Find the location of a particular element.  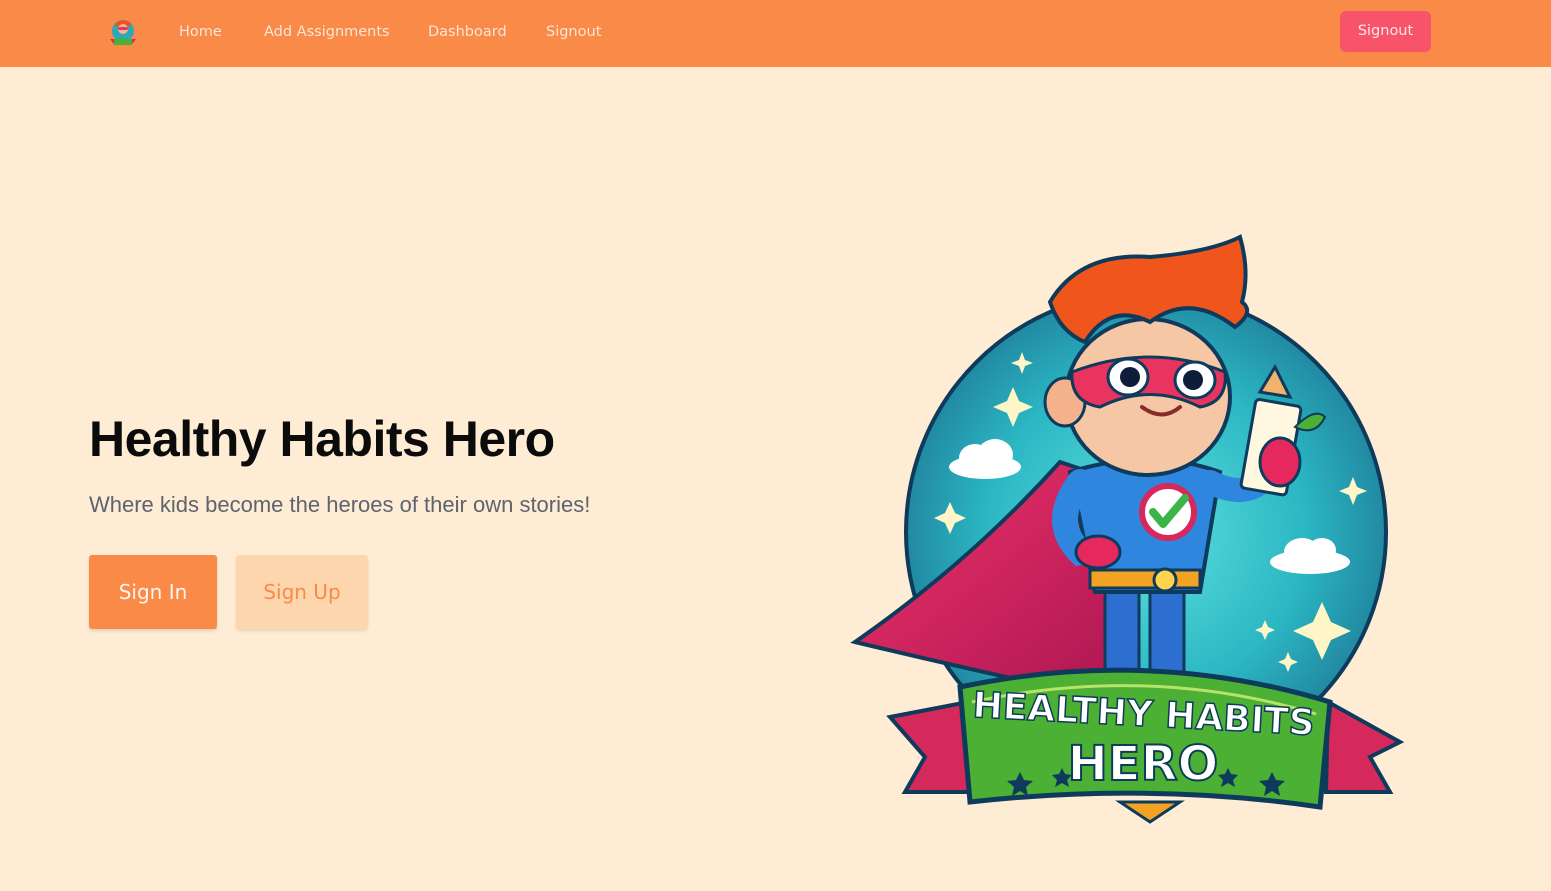

nav-link-signout: Signout is located at coordinates (573, 32).